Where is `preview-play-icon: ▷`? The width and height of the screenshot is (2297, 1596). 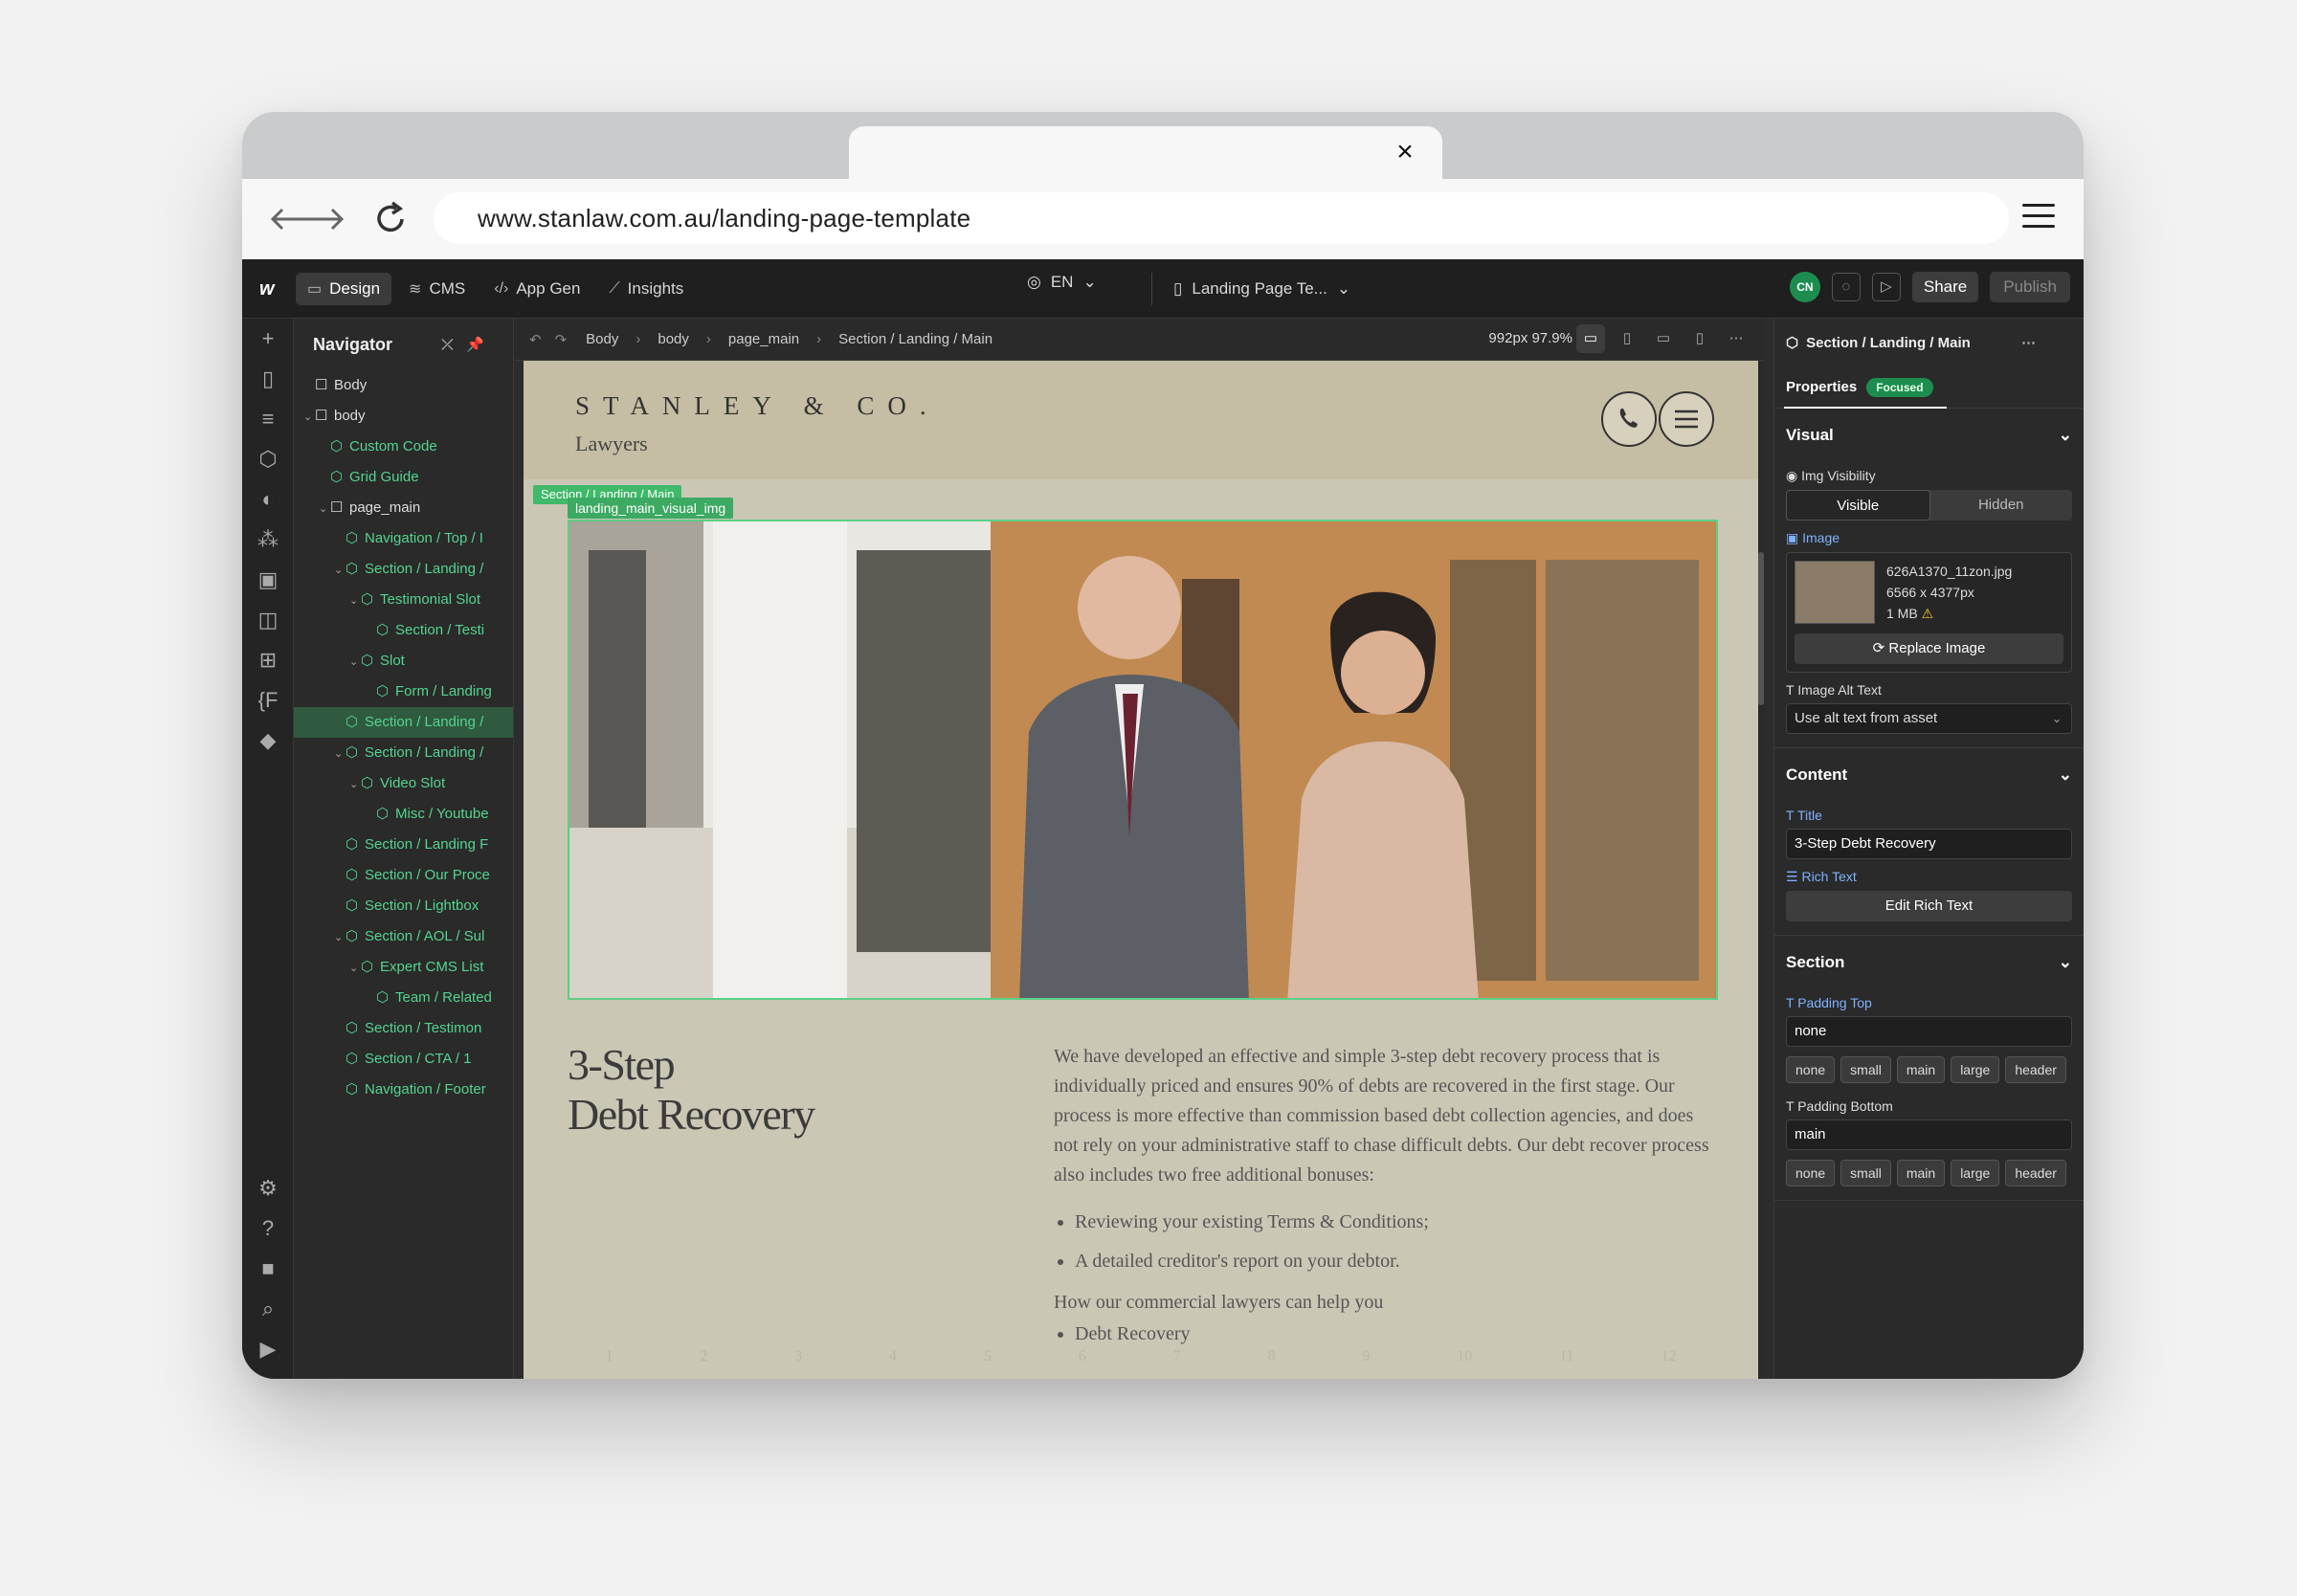 preview-play-icon: ▷ is located at coordinates (1886, 287).